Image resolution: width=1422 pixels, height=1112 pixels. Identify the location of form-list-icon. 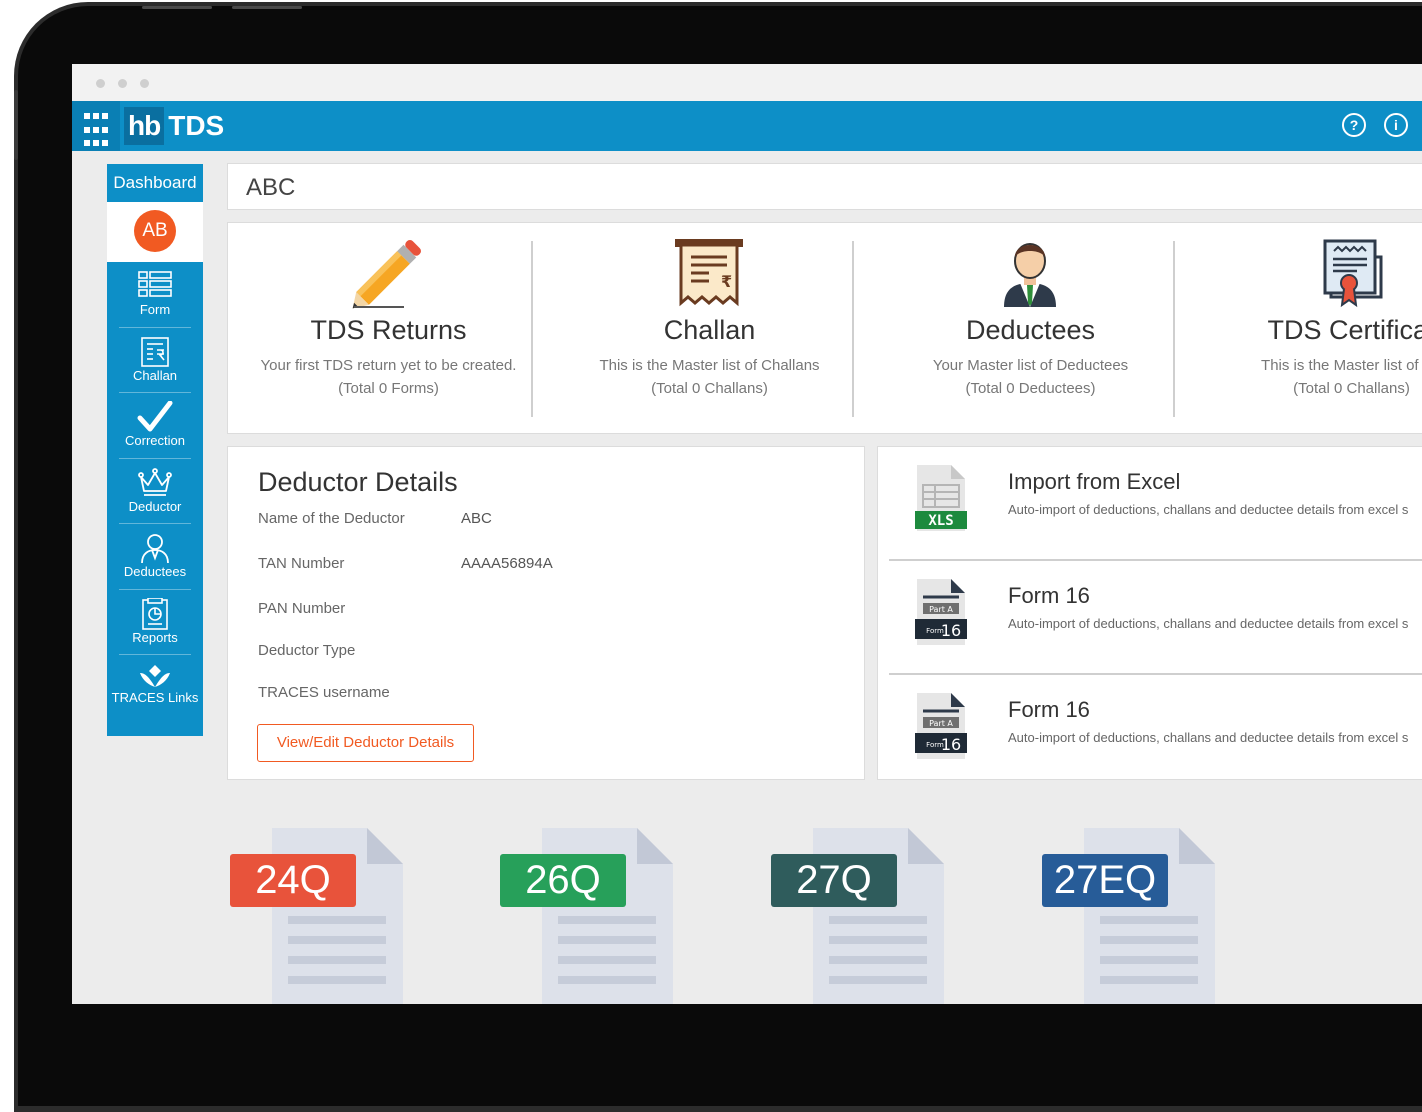
(155, 284).